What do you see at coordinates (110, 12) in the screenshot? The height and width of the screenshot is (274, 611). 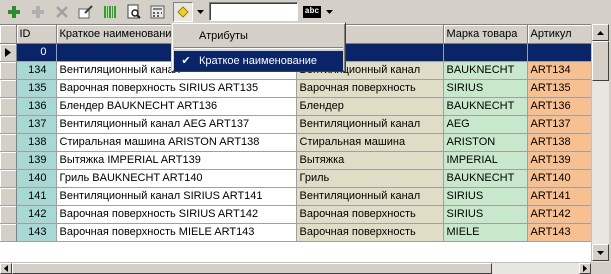 I see `barcode-button` at bounding box center [110, 12].